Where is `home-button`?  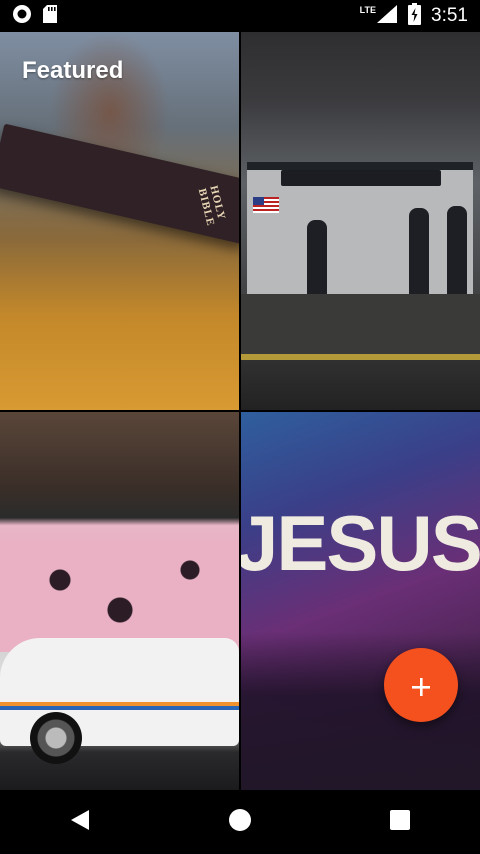 home-button is located at coordinates (240, 822).